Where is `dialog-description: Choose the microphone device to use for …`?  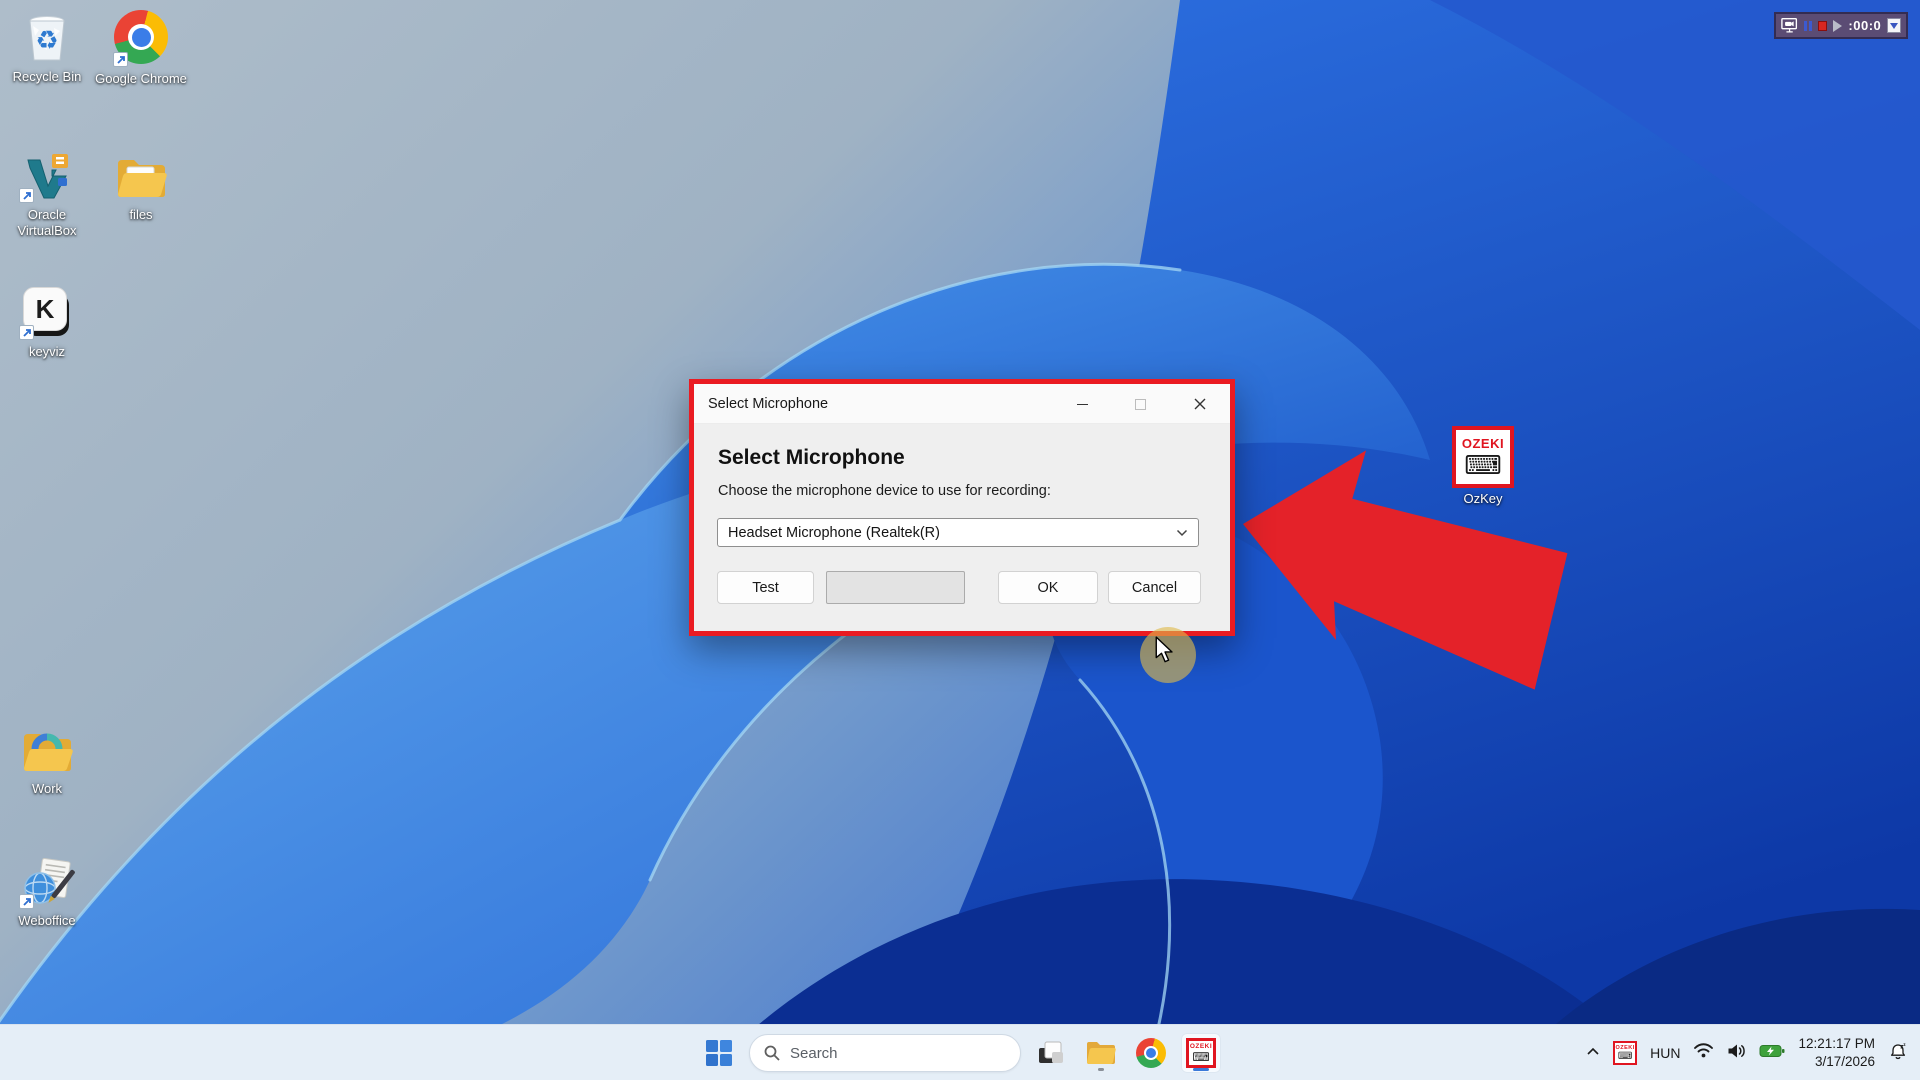
dialog-description: Choose the microphone device to use for … is located at coordinates (884, 491).